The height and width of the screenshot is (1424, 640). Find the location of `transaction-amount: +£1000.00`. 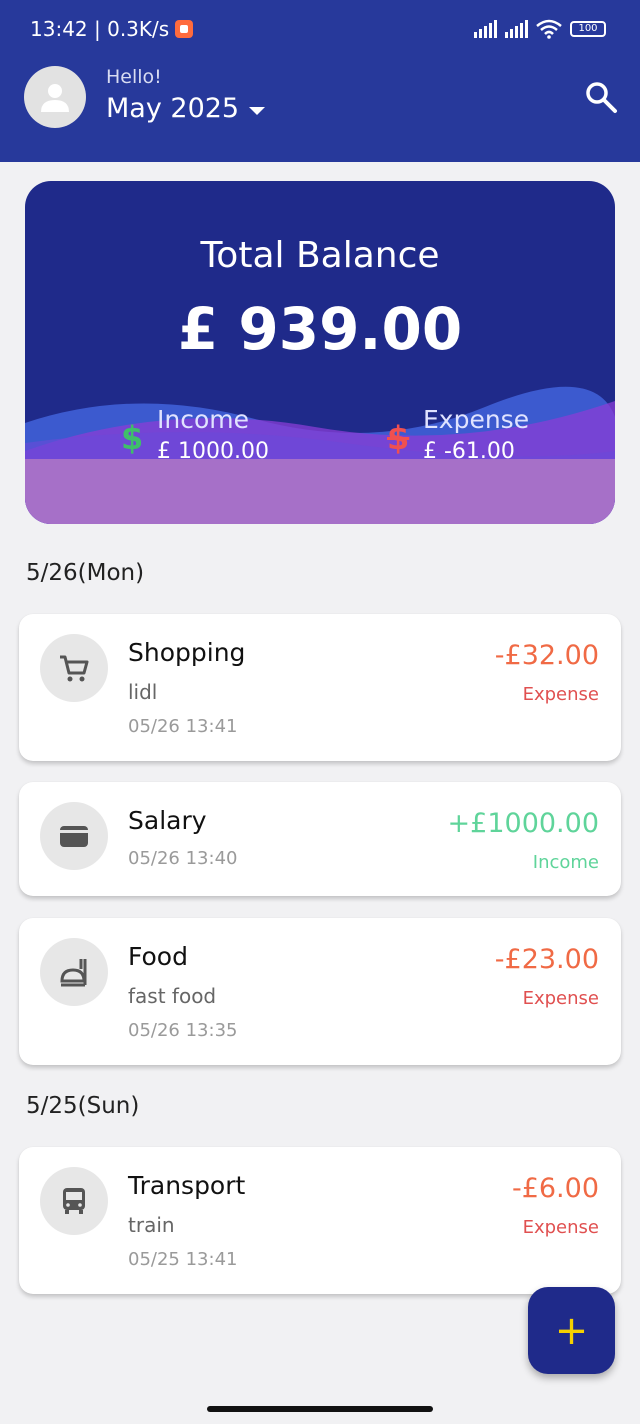

transaction-amount: +£1000.00 is located at coordinates (523, 823).